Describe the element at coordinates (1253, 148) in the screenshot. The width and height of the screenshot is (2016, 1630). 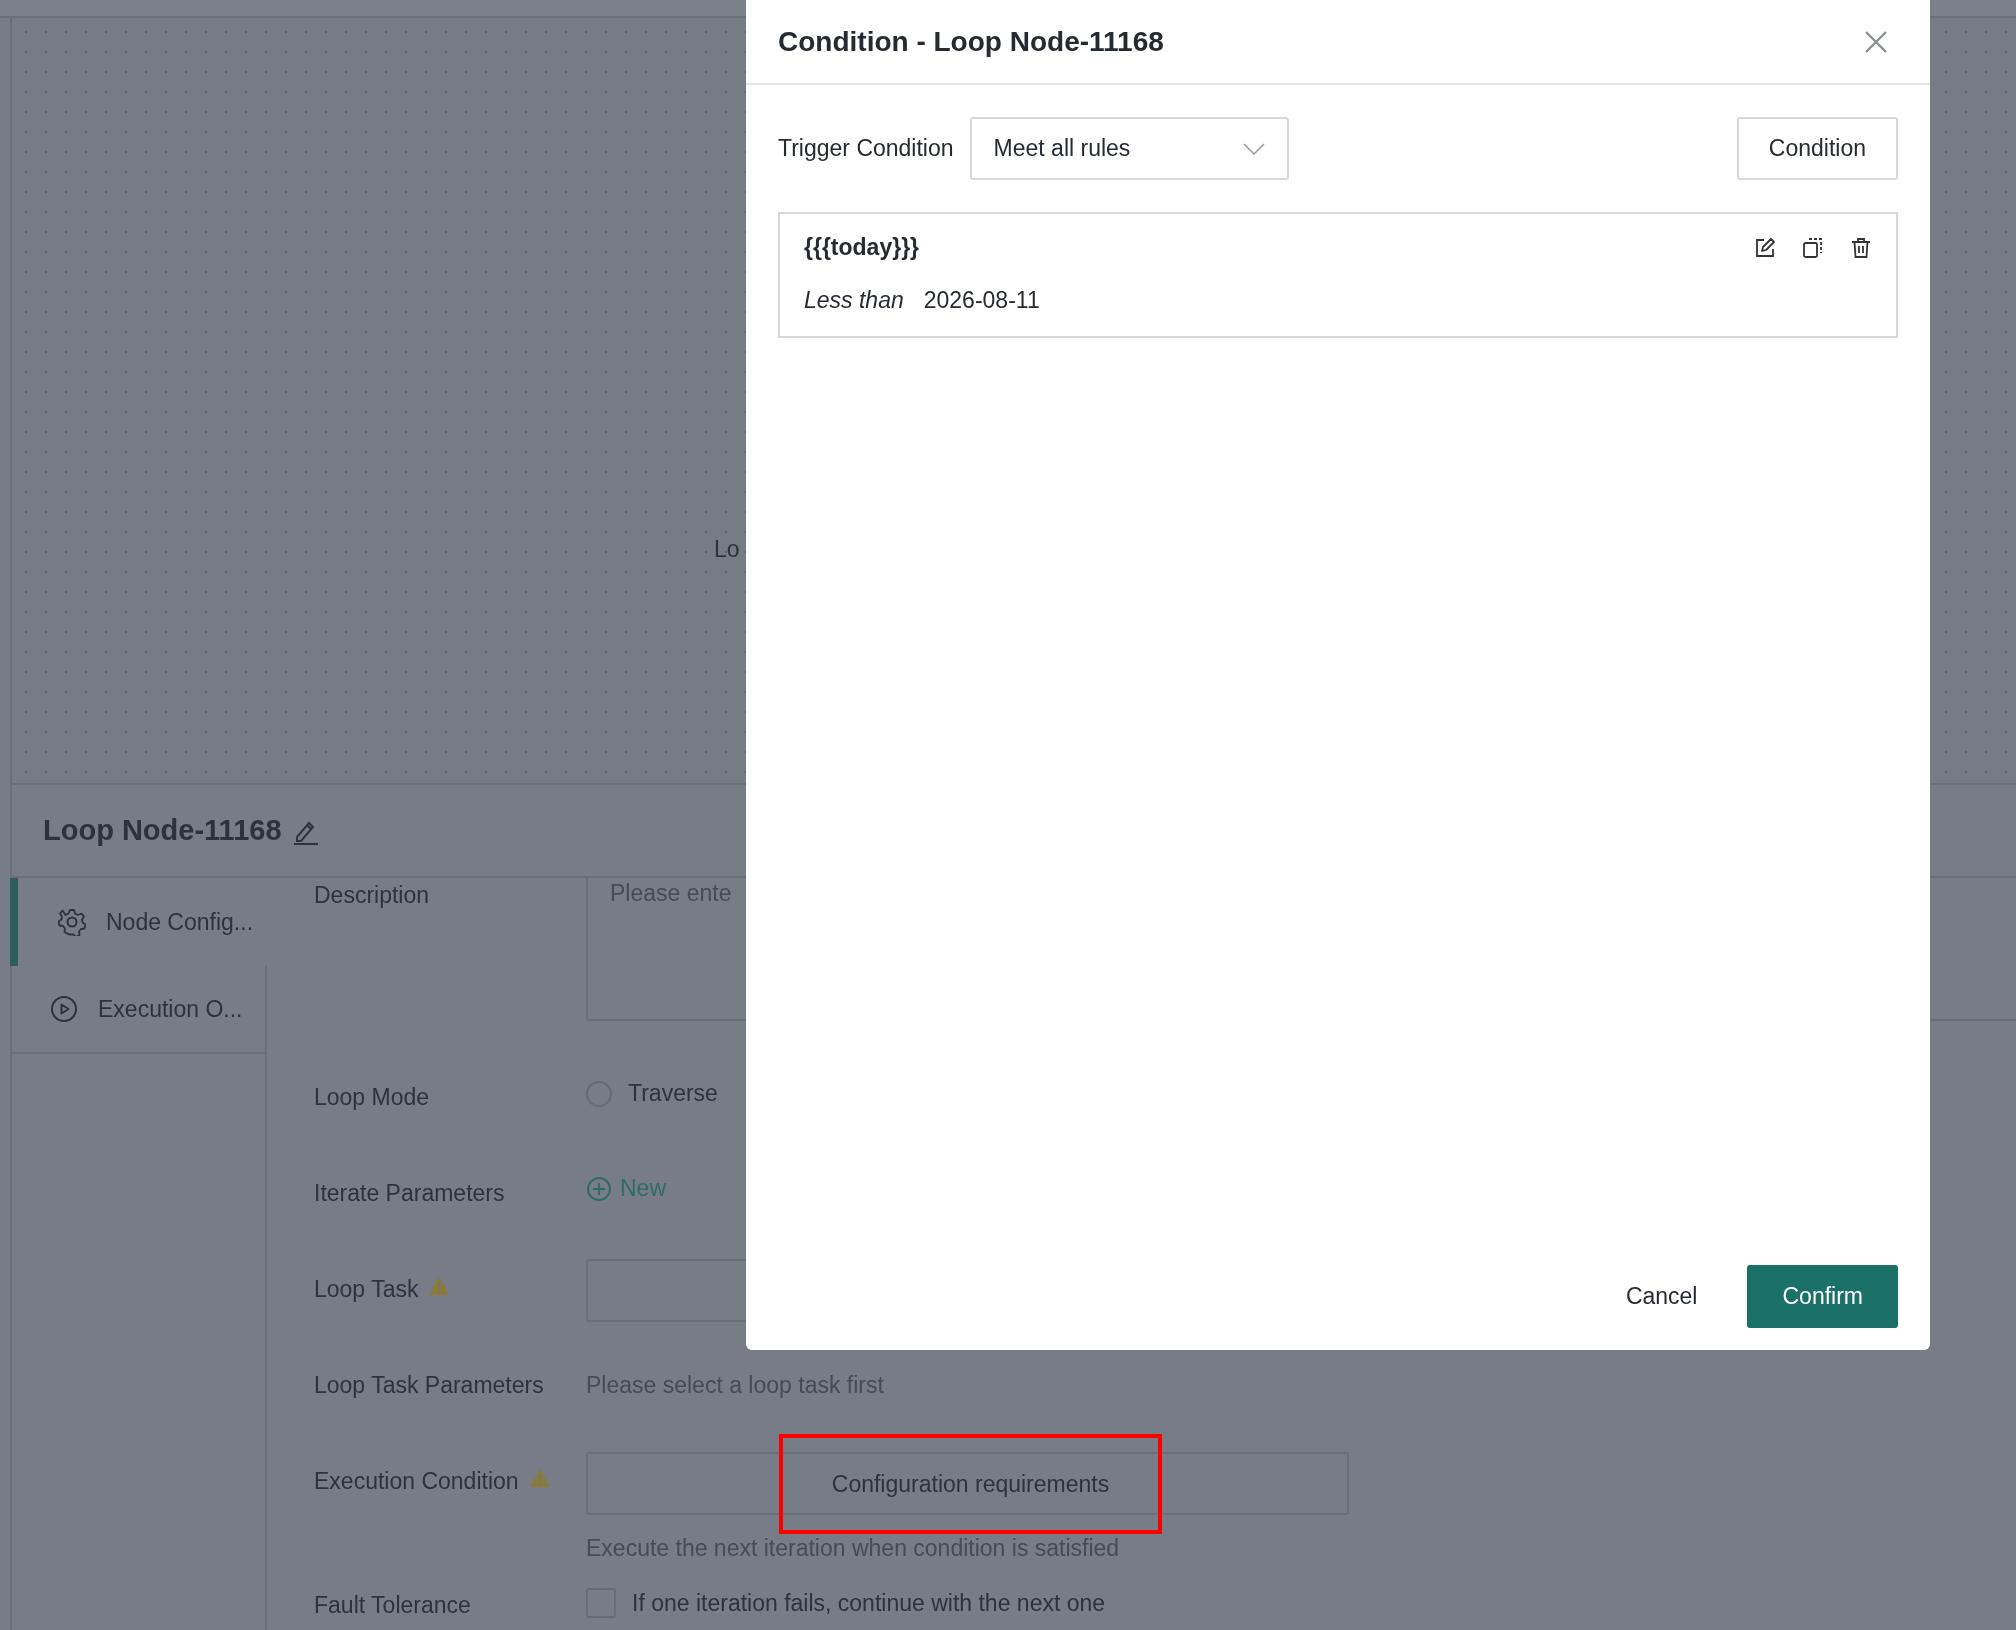
I see `chevron-down-icon` at that location.